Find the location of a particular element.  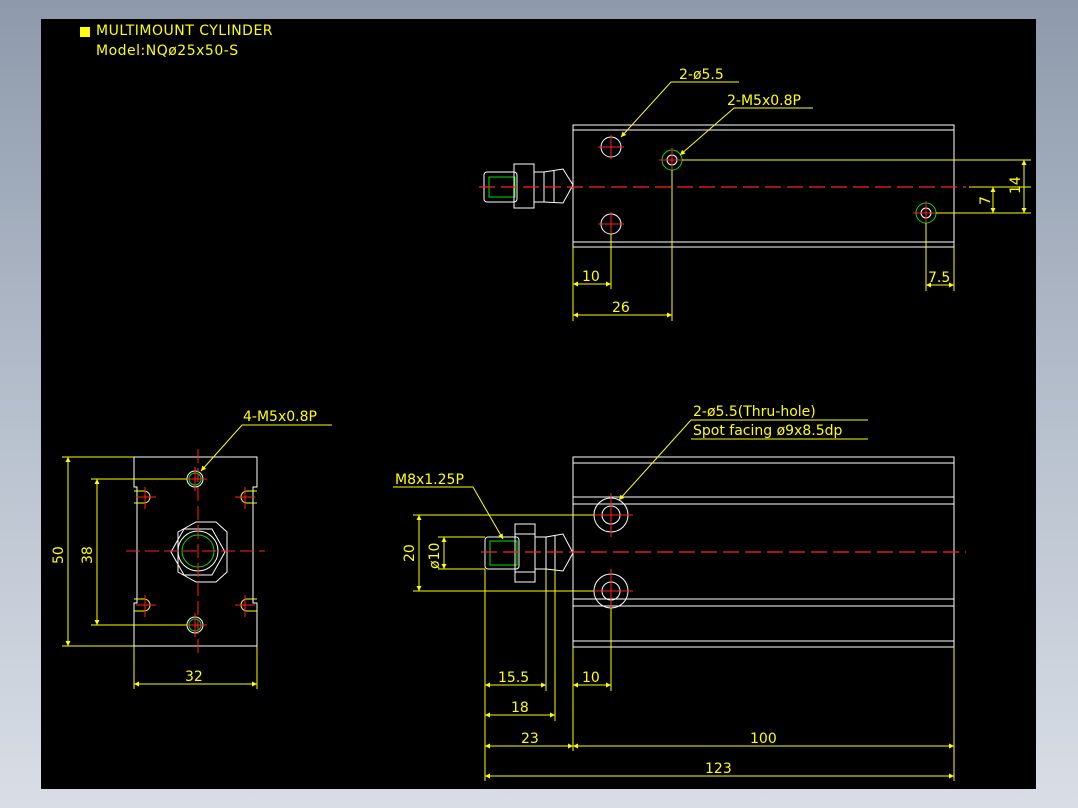

front-dim-50: 50 is located at coordinates (59, 555).